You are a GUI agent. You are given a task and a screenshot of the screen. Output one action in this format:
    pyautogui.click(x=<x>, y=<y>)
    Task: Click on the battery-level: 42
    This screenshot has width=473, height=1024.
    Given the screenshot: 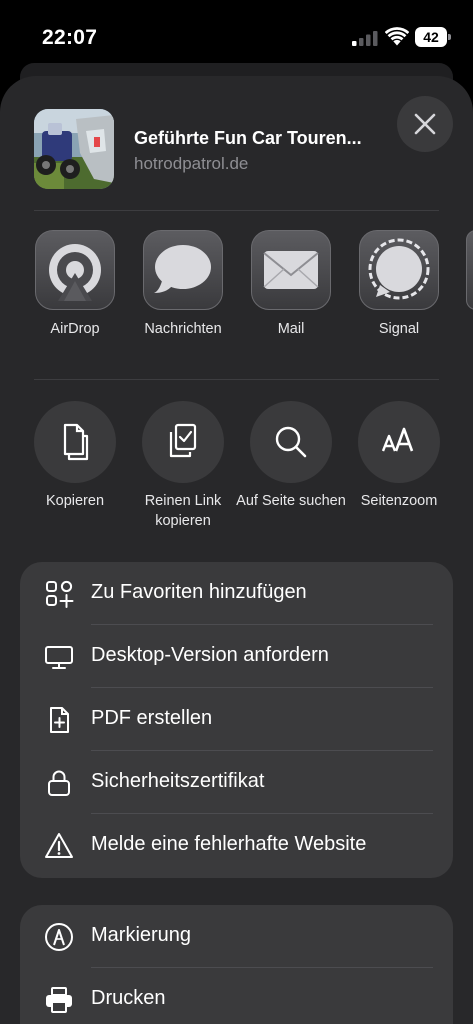 What is the action you would take?
    pyautogui.click(x=431, y=37)
    